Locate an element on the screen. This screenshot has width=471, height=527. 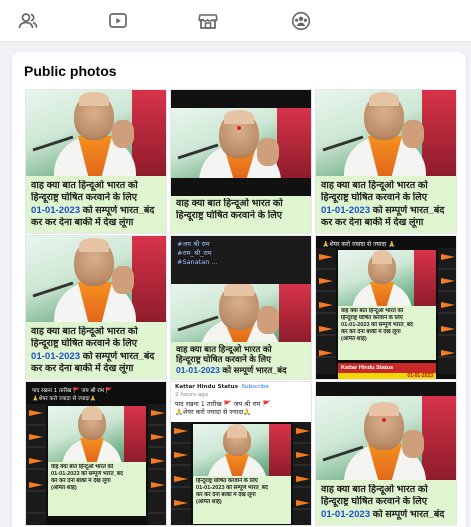
tab-groups is located at coordinates (301, 21).